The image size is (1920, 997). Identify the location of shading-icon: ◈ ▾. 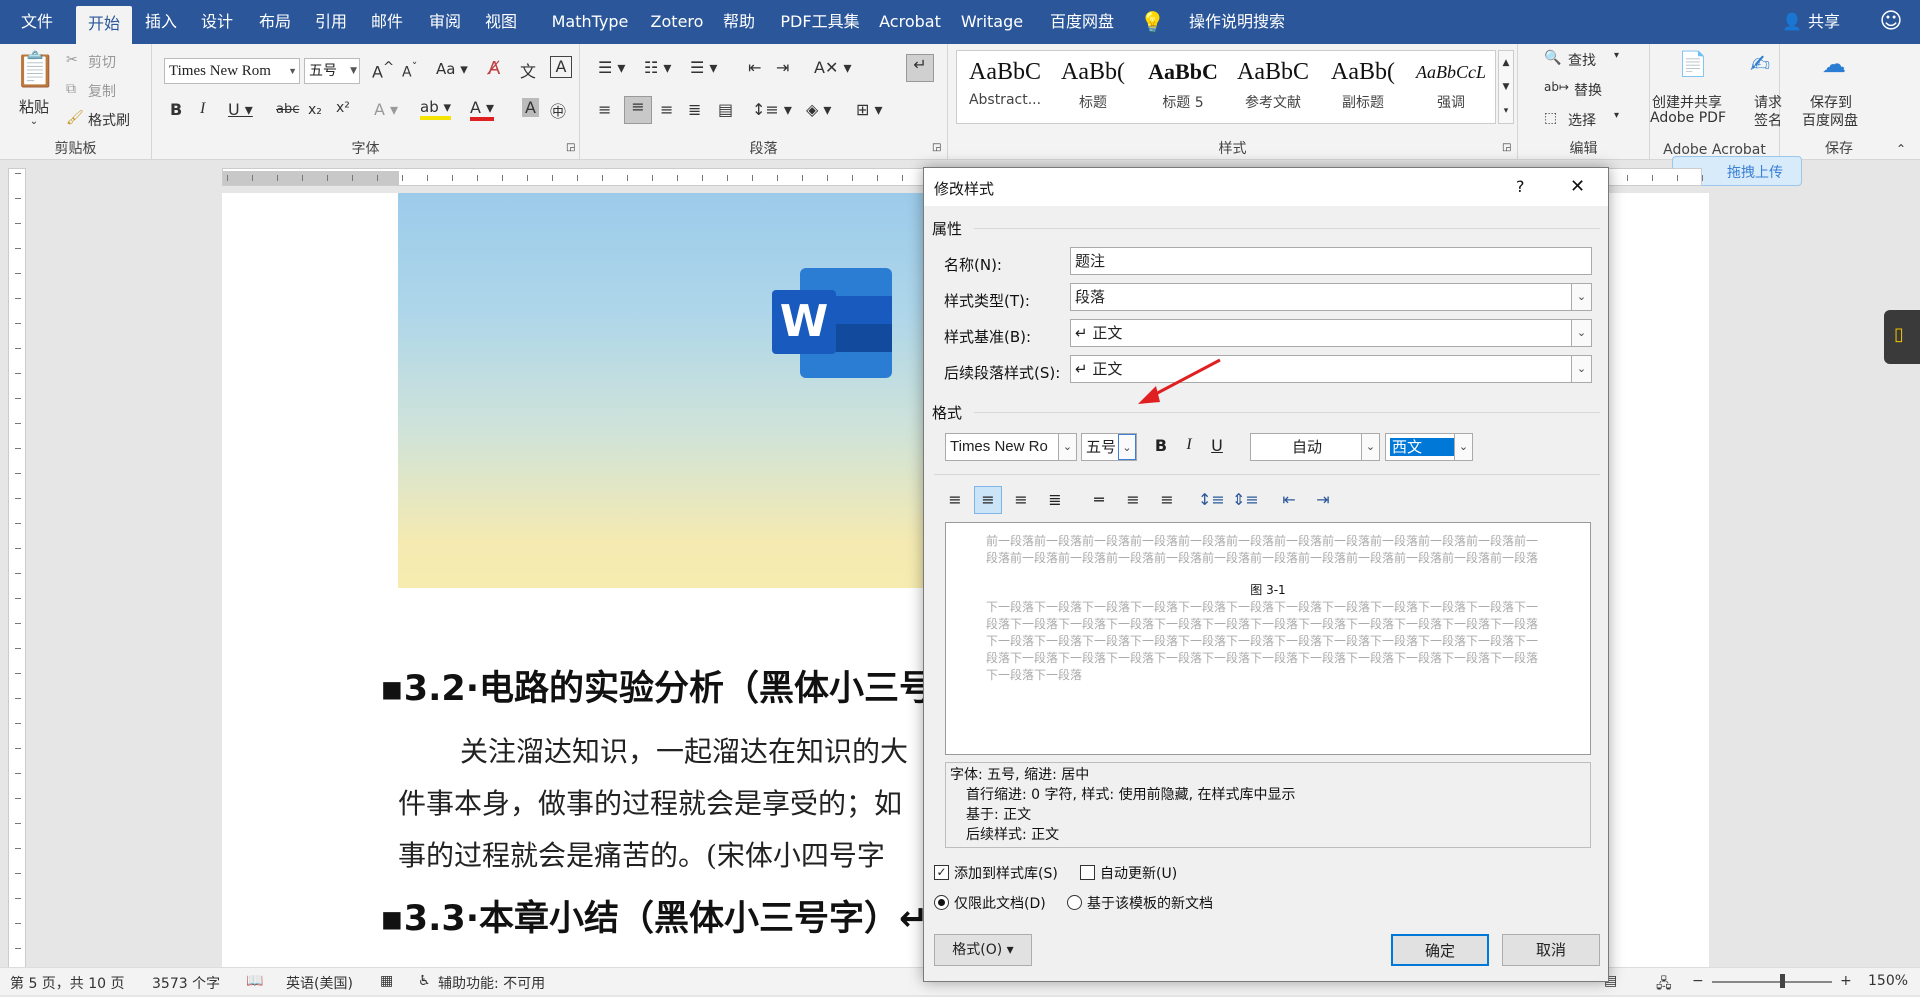
(818, 109).